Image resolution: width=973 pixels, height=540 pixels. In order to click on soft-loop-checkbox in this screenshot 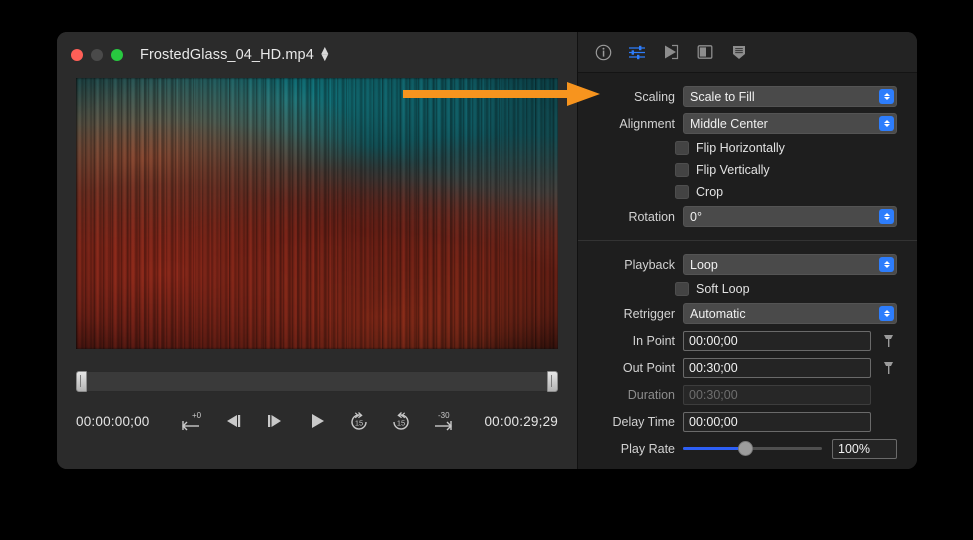, I will do `click(682, 289)`.